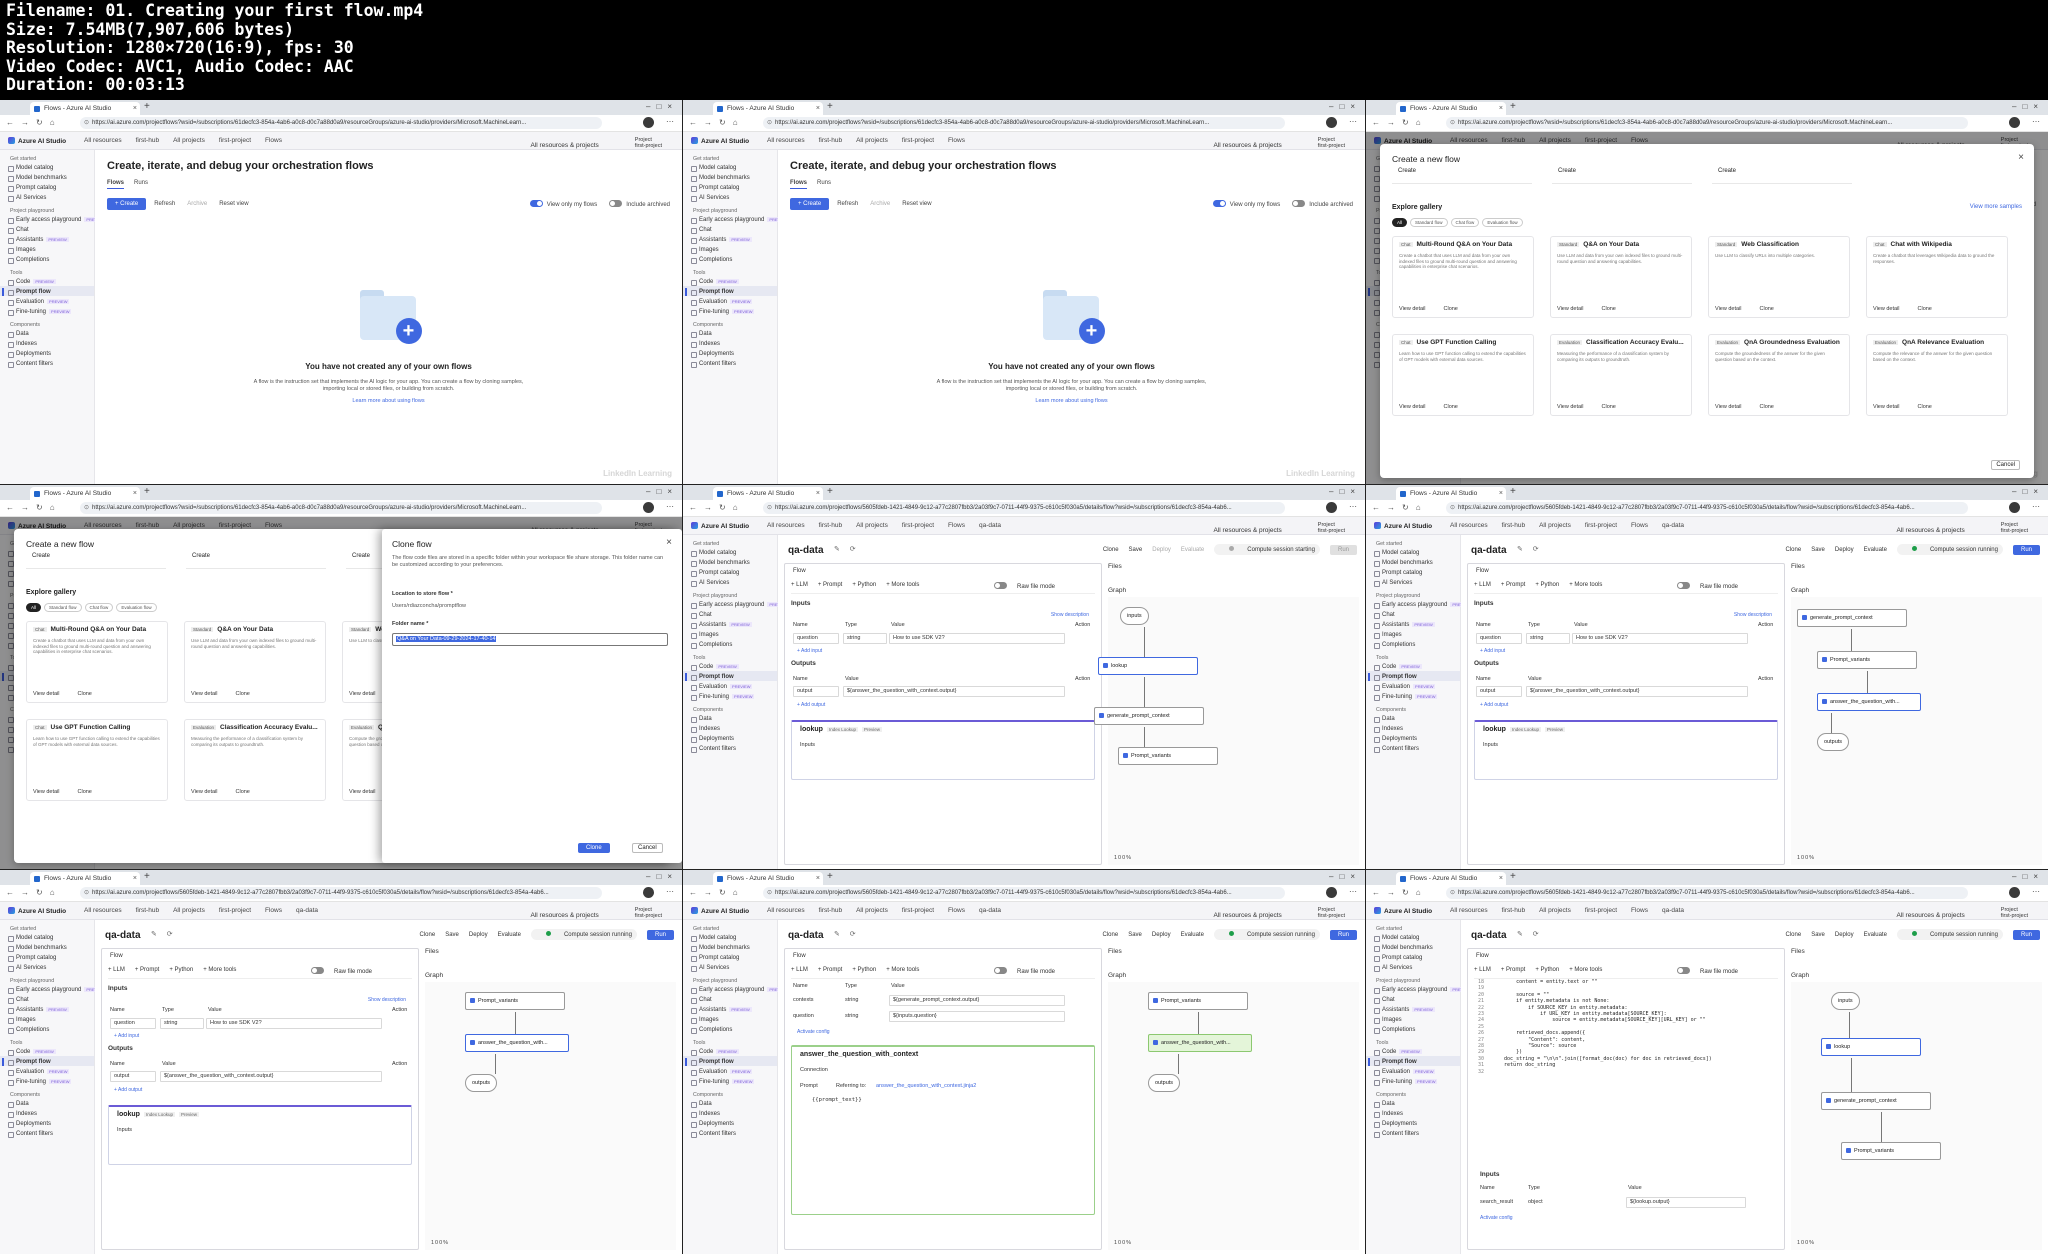 This screenshot has height=1254, width=2048. What do you see at coordinates (147, 970) in the screenshot?
I see `add-prompt-button: + Prompt` at bounding box center [147, 970].